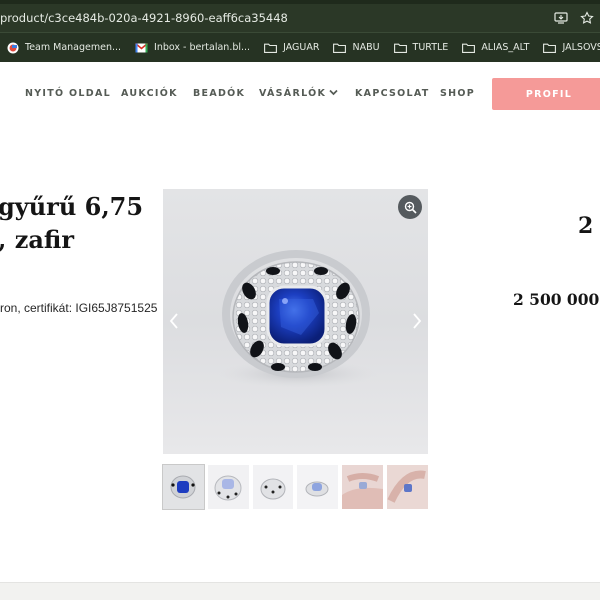  I want to click on bookmark-label: JAGUAR, so click(301, 47).